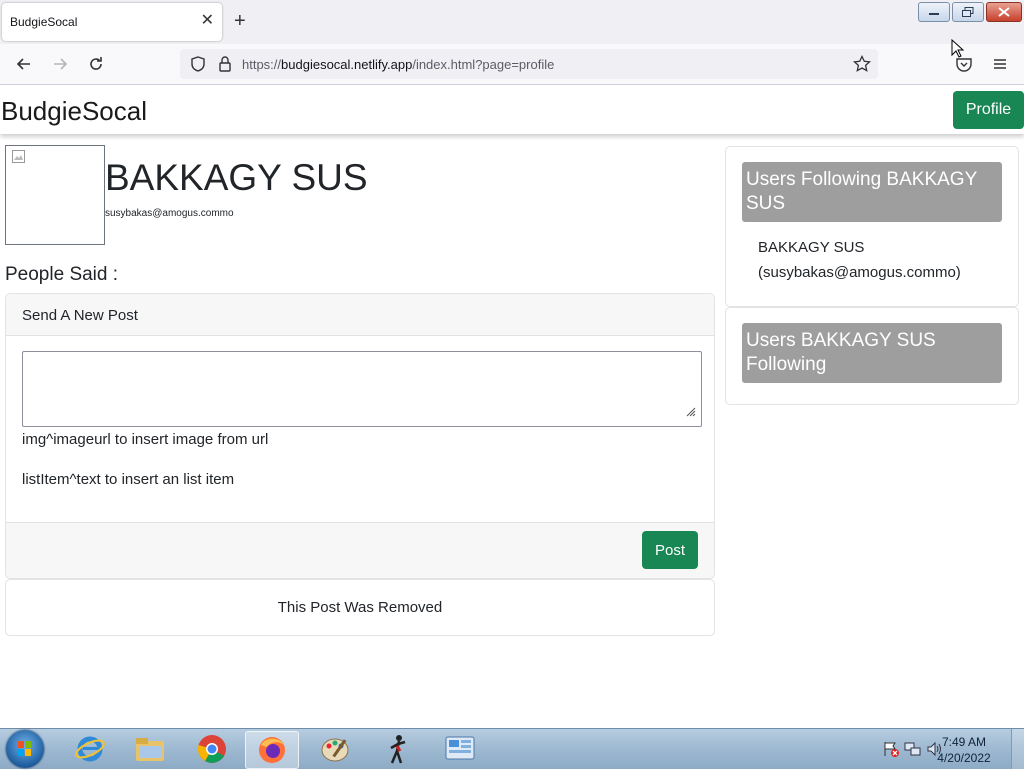 This screenshot has height=773, width=1024. Describe the element at coordinates (62, 274) in the screenshot. I see `people-said-heading: People Said :` at that location.